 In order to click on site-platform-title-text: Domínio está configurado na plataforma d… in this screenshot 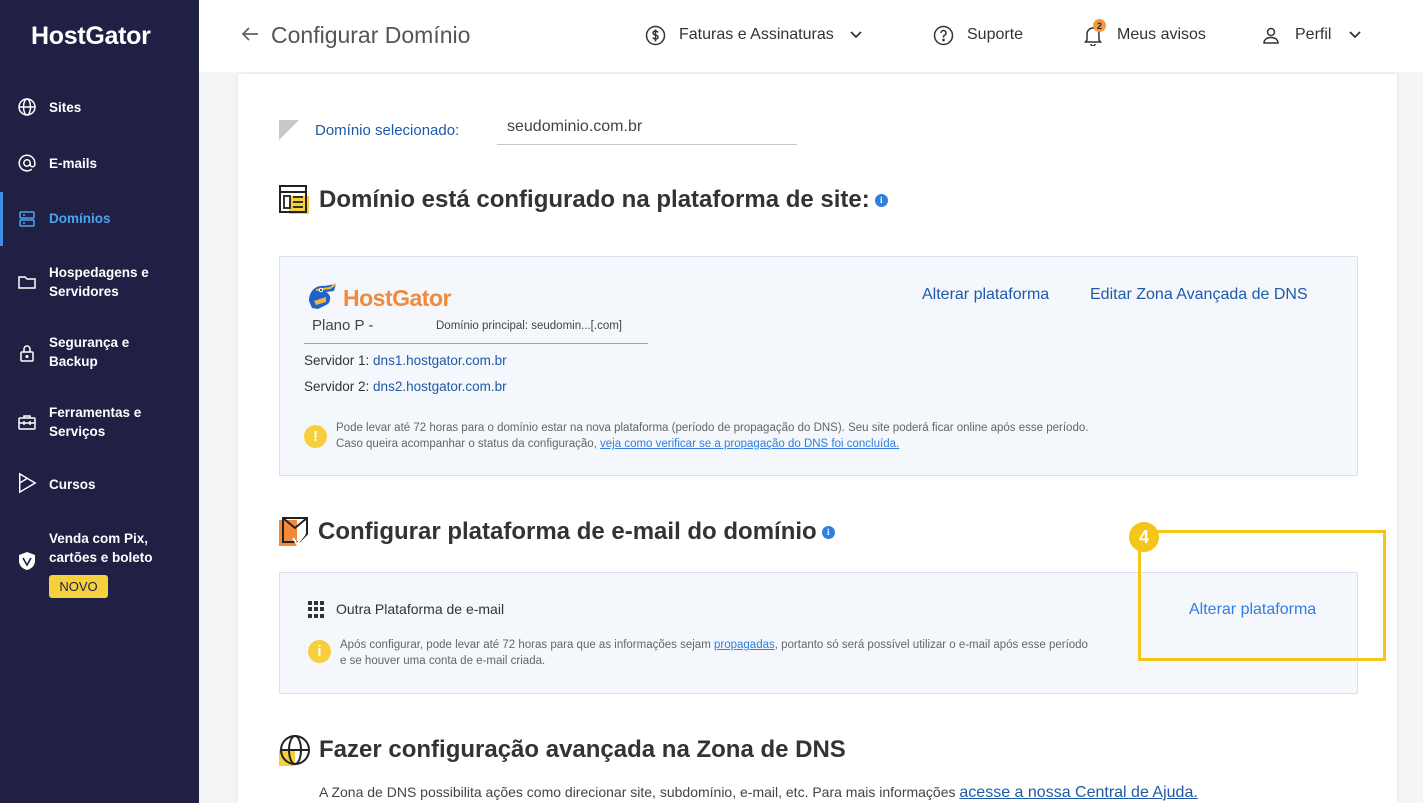, I will do `click(594, 199)`.